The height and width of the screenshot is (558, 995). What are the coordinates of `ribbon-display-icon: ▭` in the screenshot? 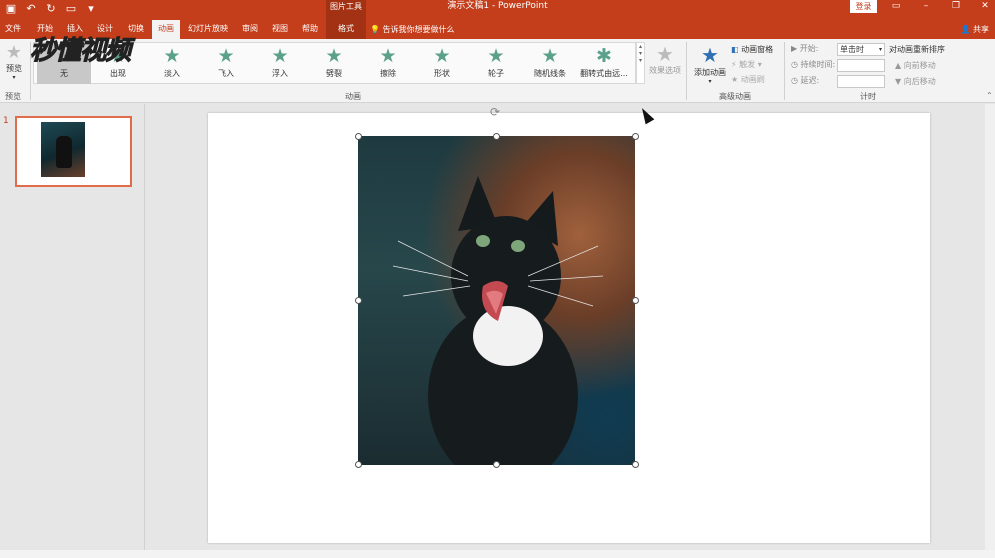 It's located at (896, 6).